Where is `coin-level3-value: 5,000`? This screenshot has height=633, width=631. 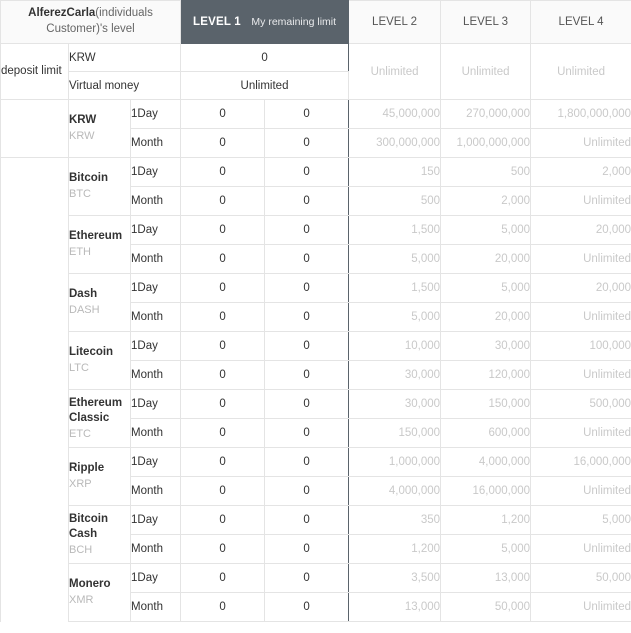
coin-level3-value: 5,000 is located at coordinates (486, 288).